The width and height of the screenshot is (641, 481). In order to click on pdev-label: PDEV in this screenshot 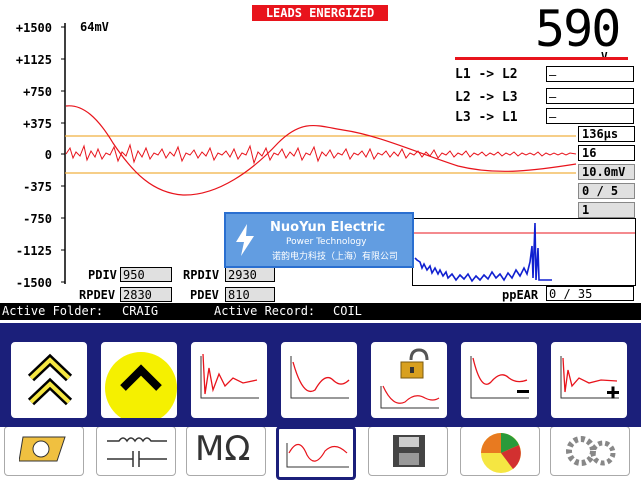, I will do `click(204, 295)`.